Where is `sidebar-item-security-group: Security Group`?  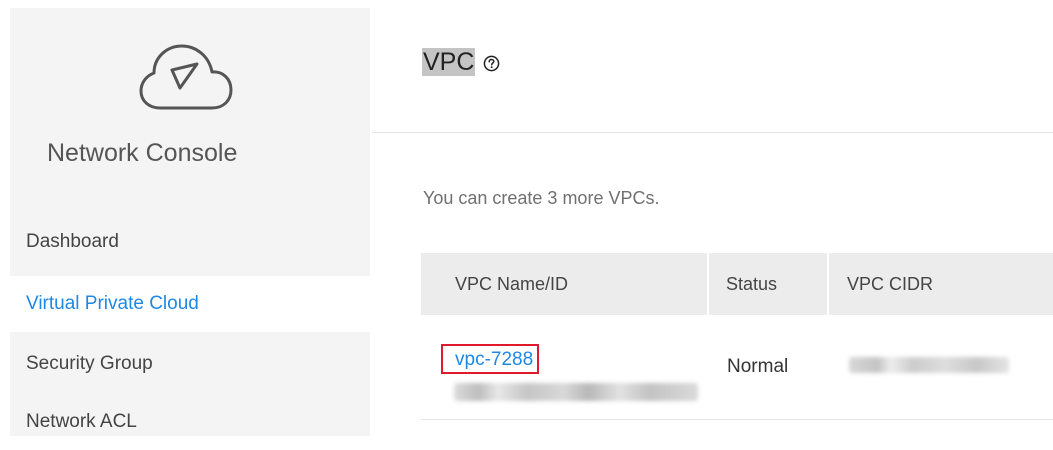 sidebar-item-security-group: Security Group is located at coordinates (190, 364).